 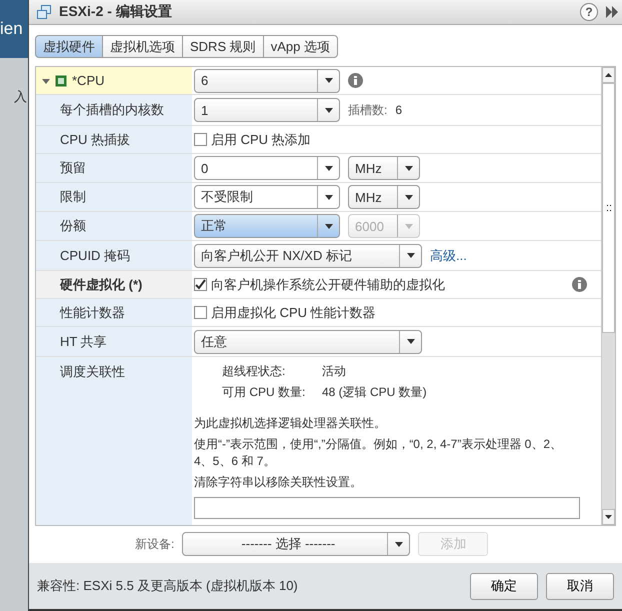 I want to click on row-label: *CPU, so click(x=88, y=80).